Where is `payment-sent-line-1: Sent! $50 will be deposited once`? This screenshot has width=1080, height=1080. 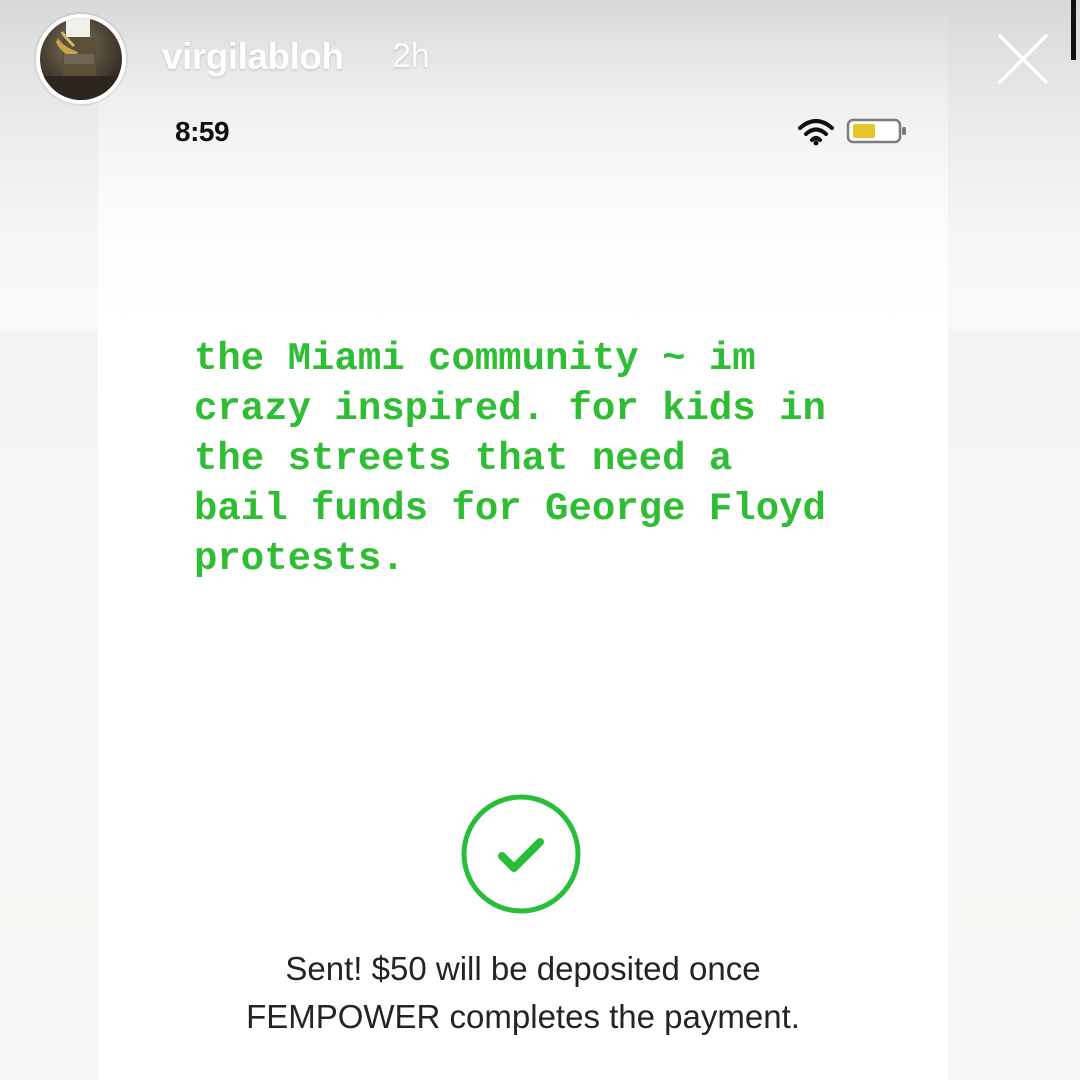 payment-sent-line-1: Sent! $50 will be deposited once is located at coordinates (523, 968).